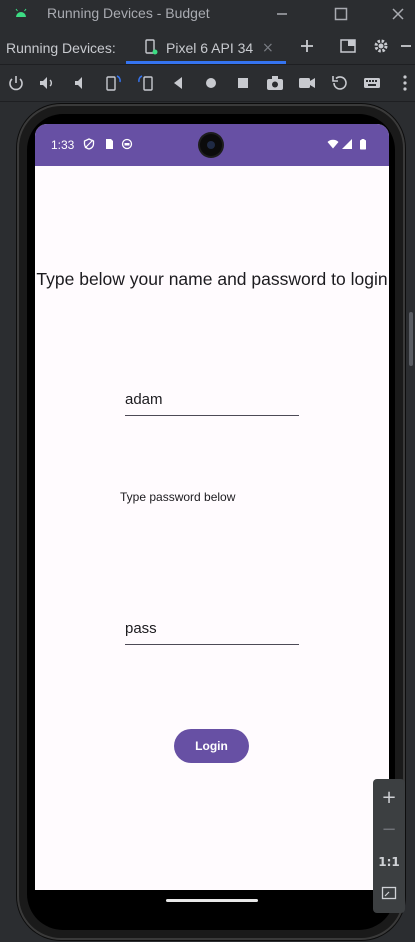 The image size is (415, 942). I want to click on tab-label: Pixel 6 API 34, so click(210, 48).